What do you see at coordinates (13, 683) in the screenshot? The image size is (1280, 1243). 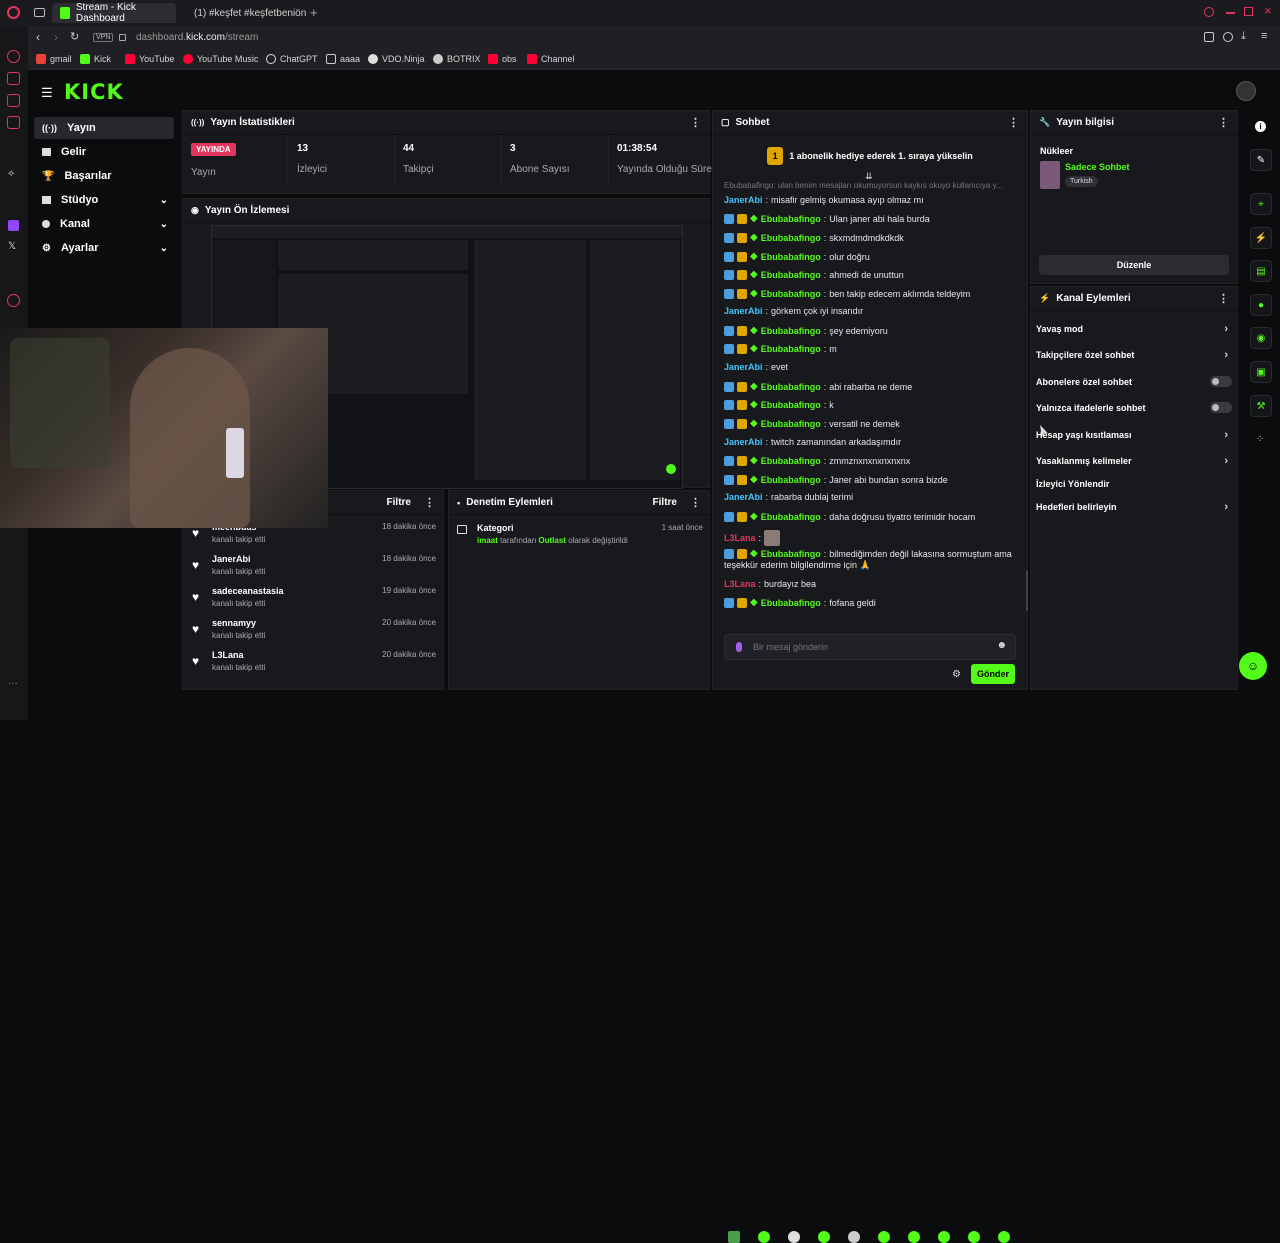 I see `more-icon: ···` at bounding box center [13, 683].